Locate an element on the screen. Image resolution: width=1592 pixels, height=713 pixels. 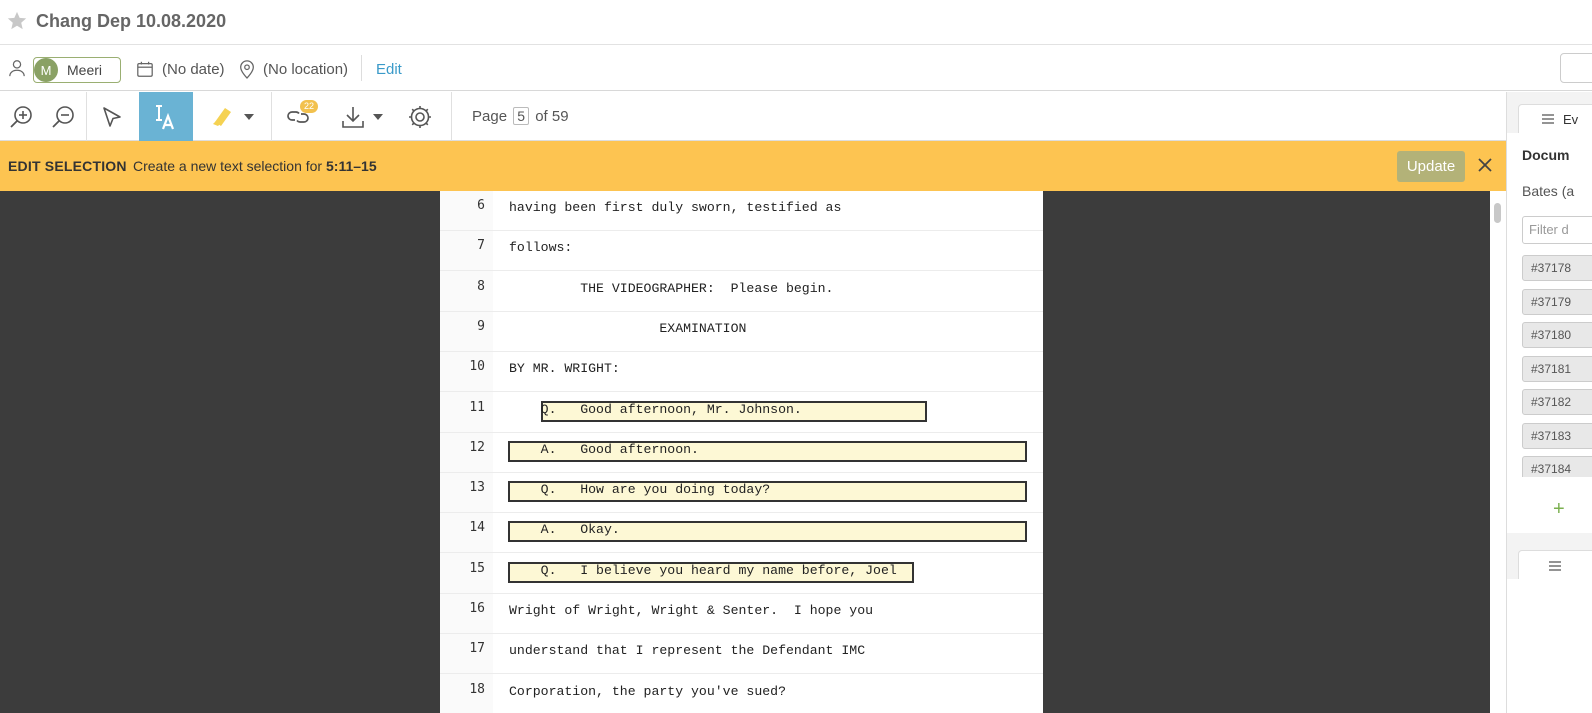
calendar-icon is located at coordinates (145, 69).